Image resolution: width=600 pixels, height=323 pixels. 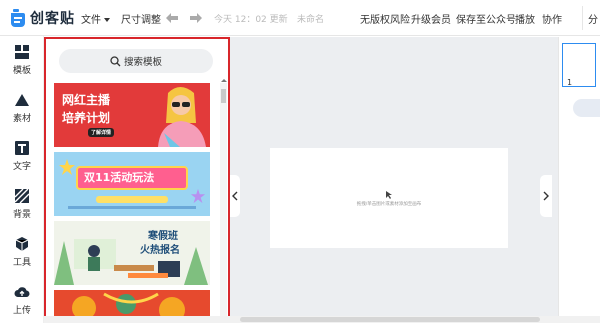 What do you see at coordinates (431, 18) in the screenshot?
I see `upgrade-member-button: 升级会员` at bounding box center [431, 18].